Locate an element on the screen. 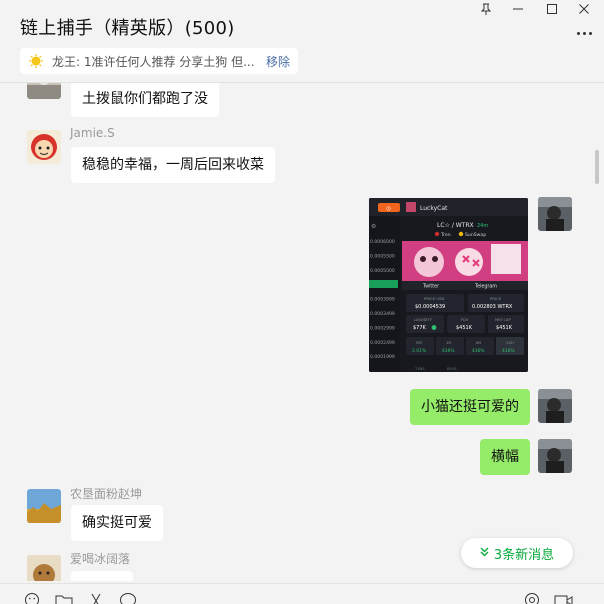 The width and height of the screenshot is (604, 604). image-label: PRICE USD is located at coordinates (434, 298).